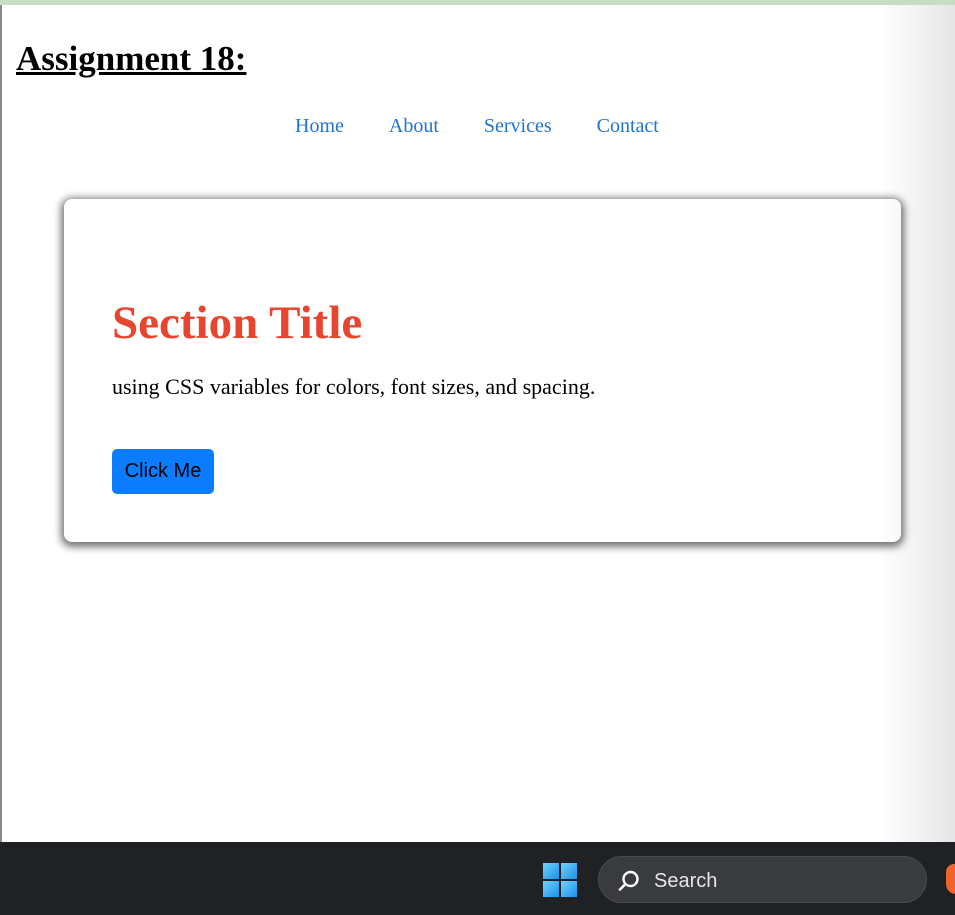  I want to click on search-label: Search, so click(686, 881).